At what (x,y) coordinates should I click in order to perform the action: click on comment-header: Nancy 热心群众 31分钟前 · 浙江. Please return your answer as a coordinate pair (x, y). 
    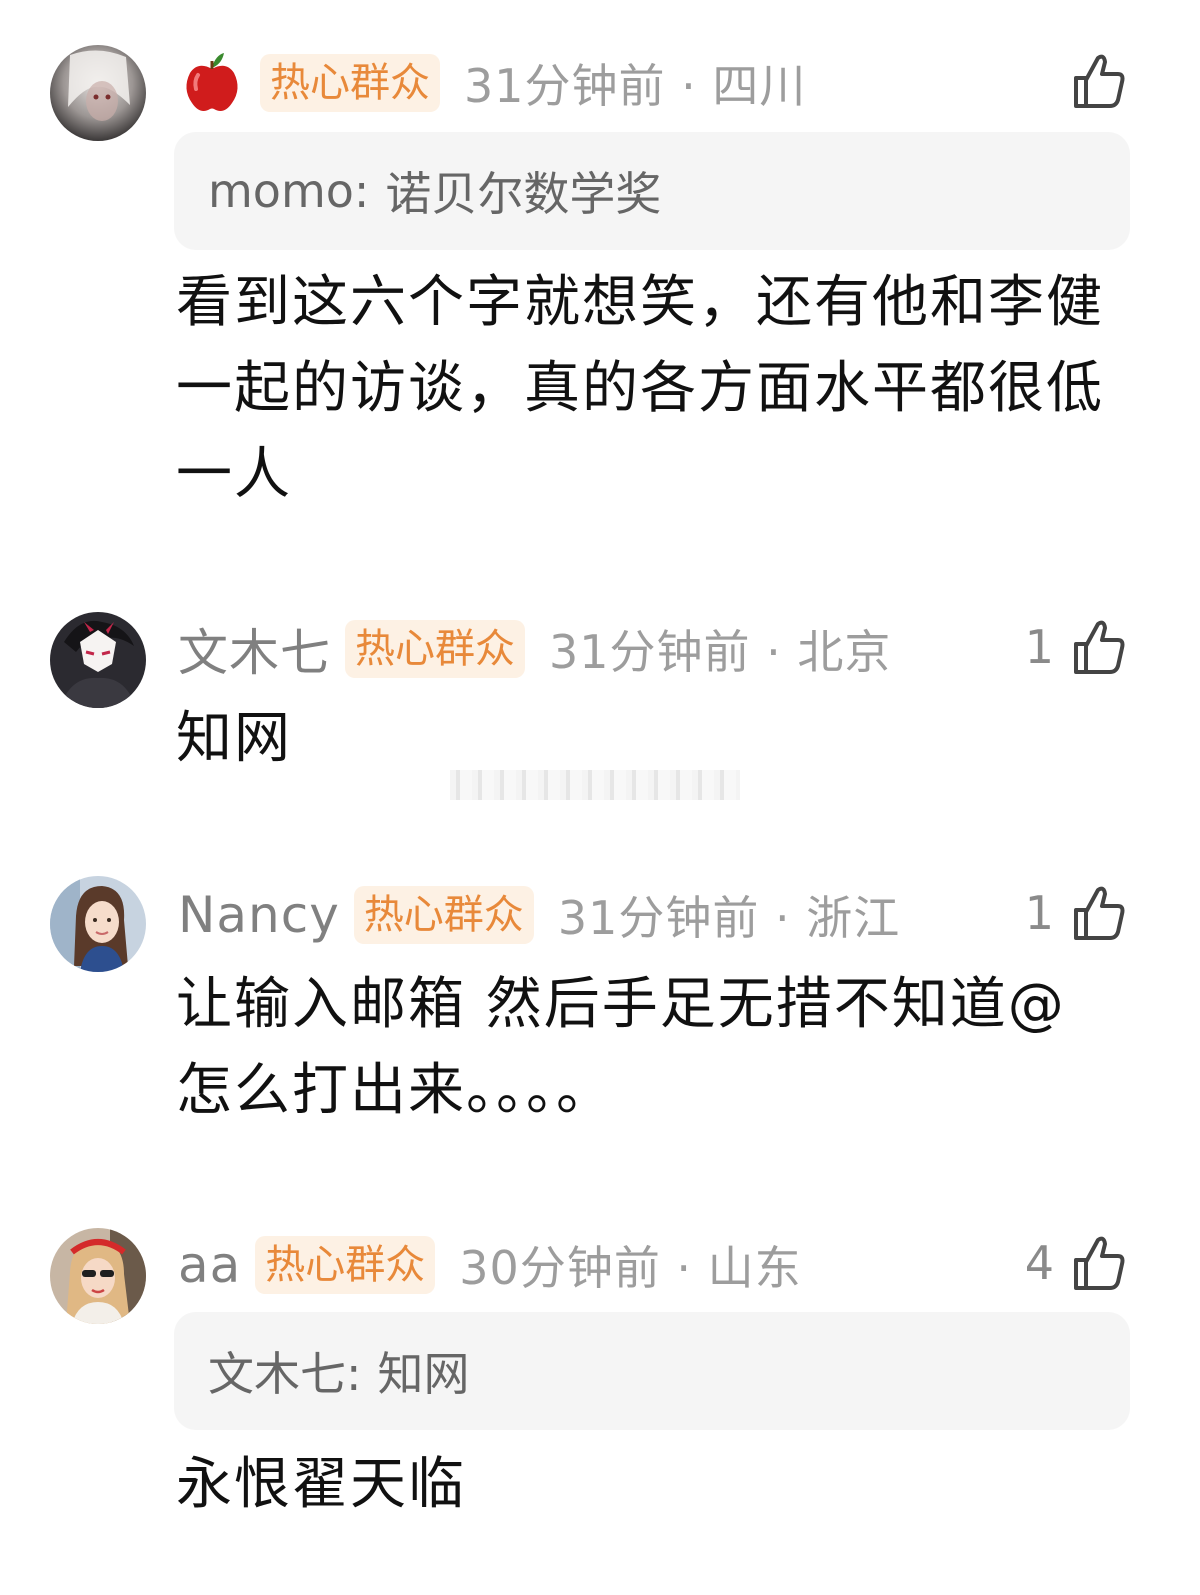
    Looking at the image, I should click on (539, 915).